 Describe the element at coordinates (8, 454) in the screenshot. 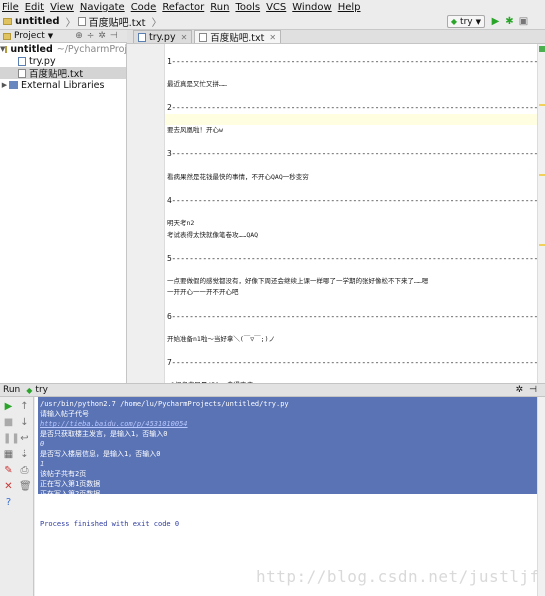

I see `restore-layout-icon: ▦` at that location.